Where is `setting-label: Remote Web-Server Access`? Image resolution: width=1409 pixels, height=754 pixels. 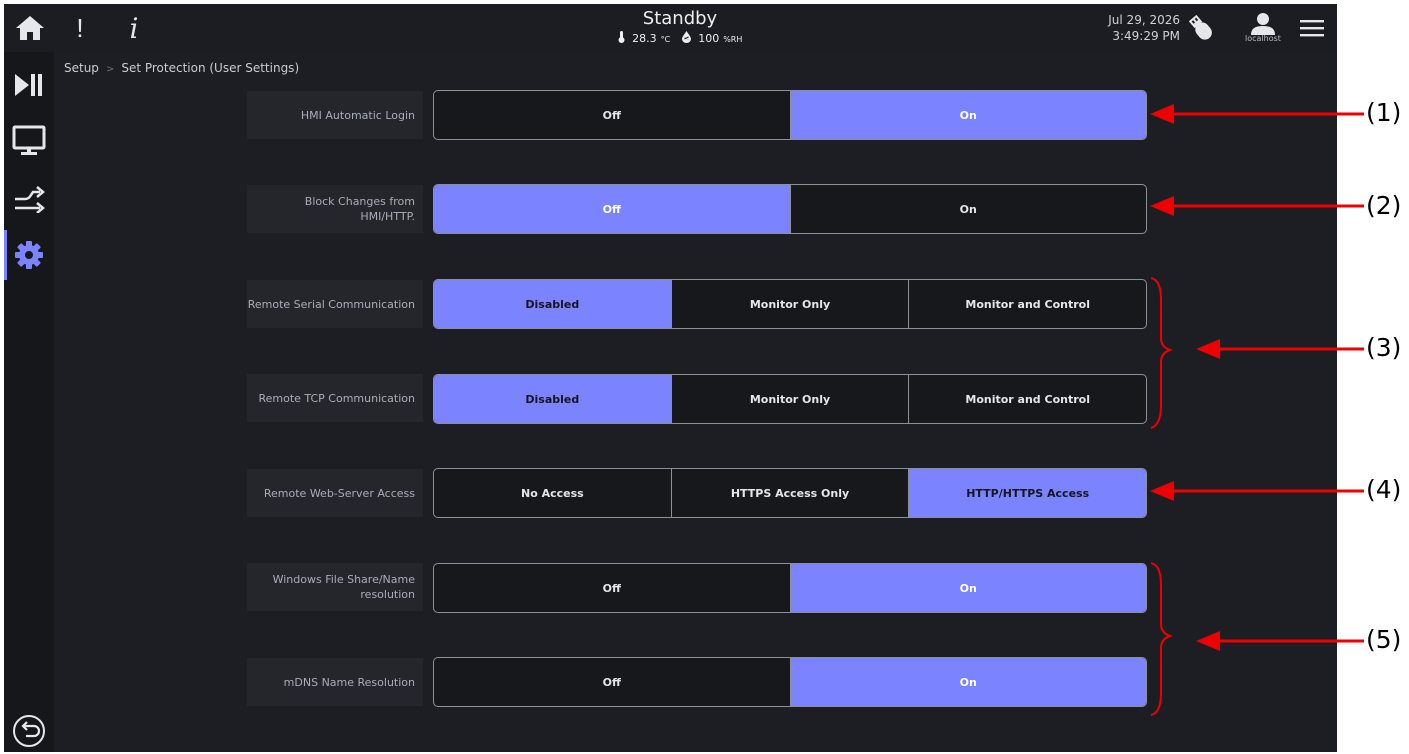 setting-label: Remote Web-Server Access is located at coordinates (335, 493).